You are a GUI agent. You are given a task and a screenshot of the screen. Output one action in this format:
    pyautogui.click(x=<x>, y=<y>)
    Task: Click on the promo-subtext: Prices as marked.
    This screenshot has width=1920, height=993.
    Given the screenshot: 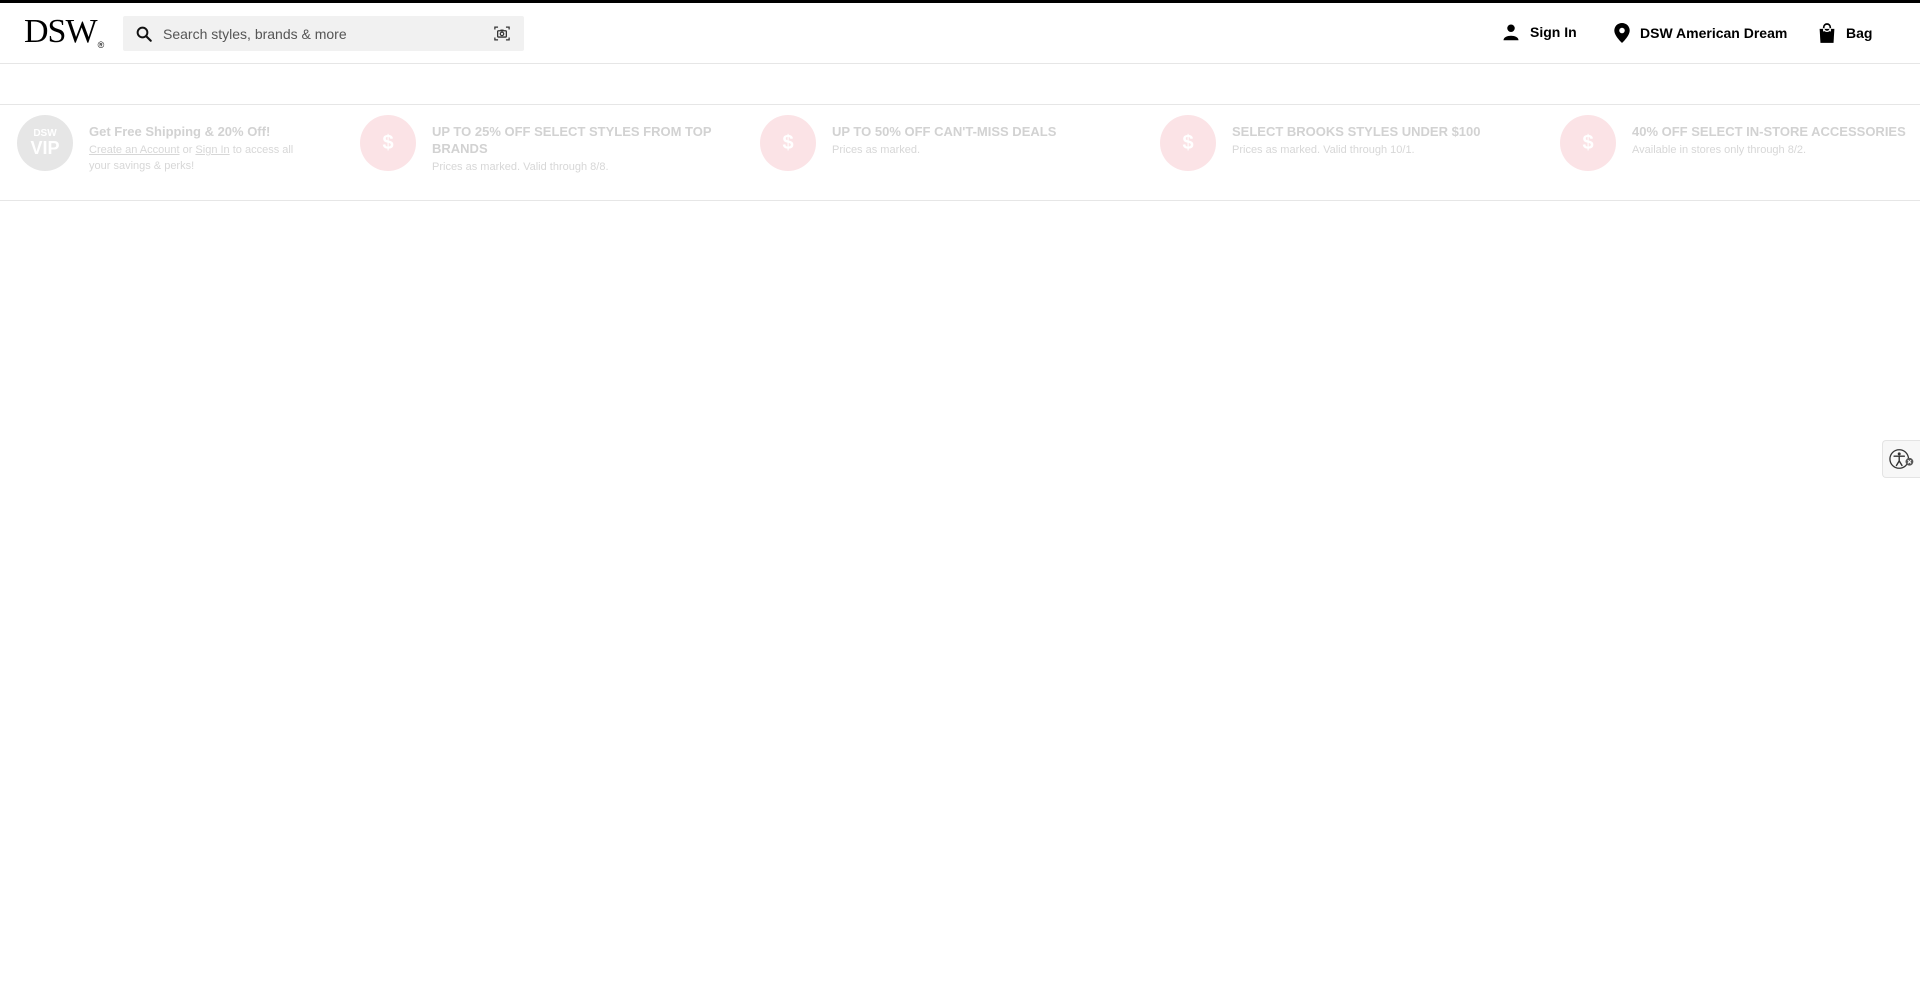 What is the action you would take?
    pyautogui.click(x=876, y=150)
    